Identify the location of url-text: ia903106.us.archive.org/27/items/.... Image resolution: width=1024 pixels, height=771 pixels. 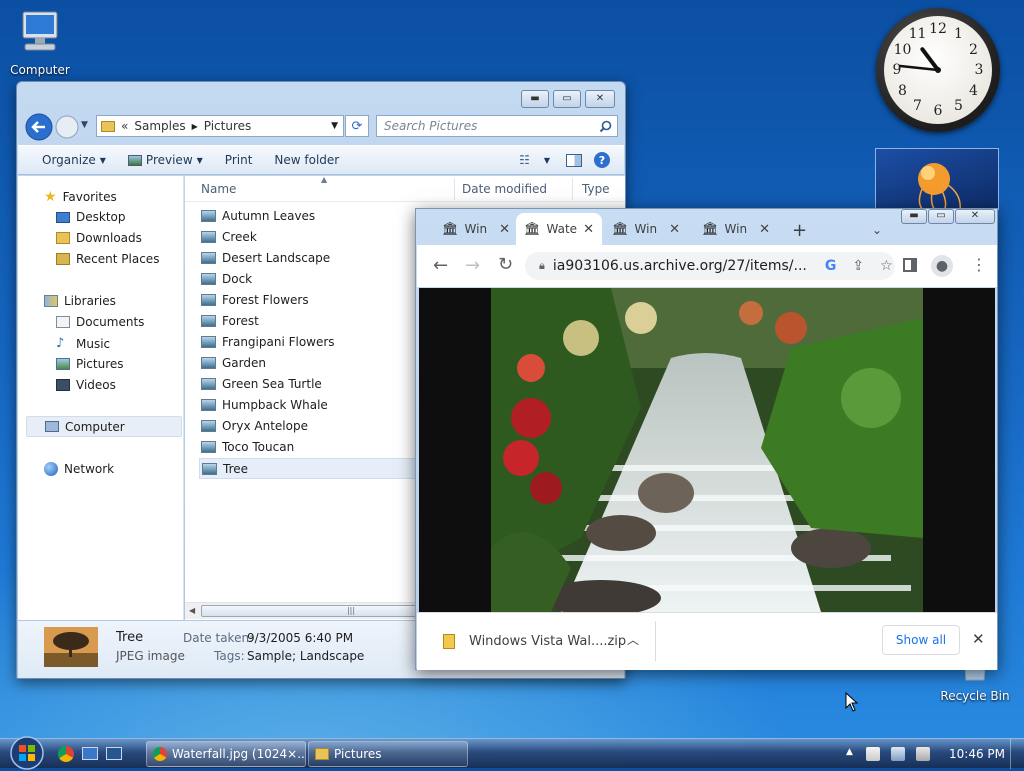
(680, 266).